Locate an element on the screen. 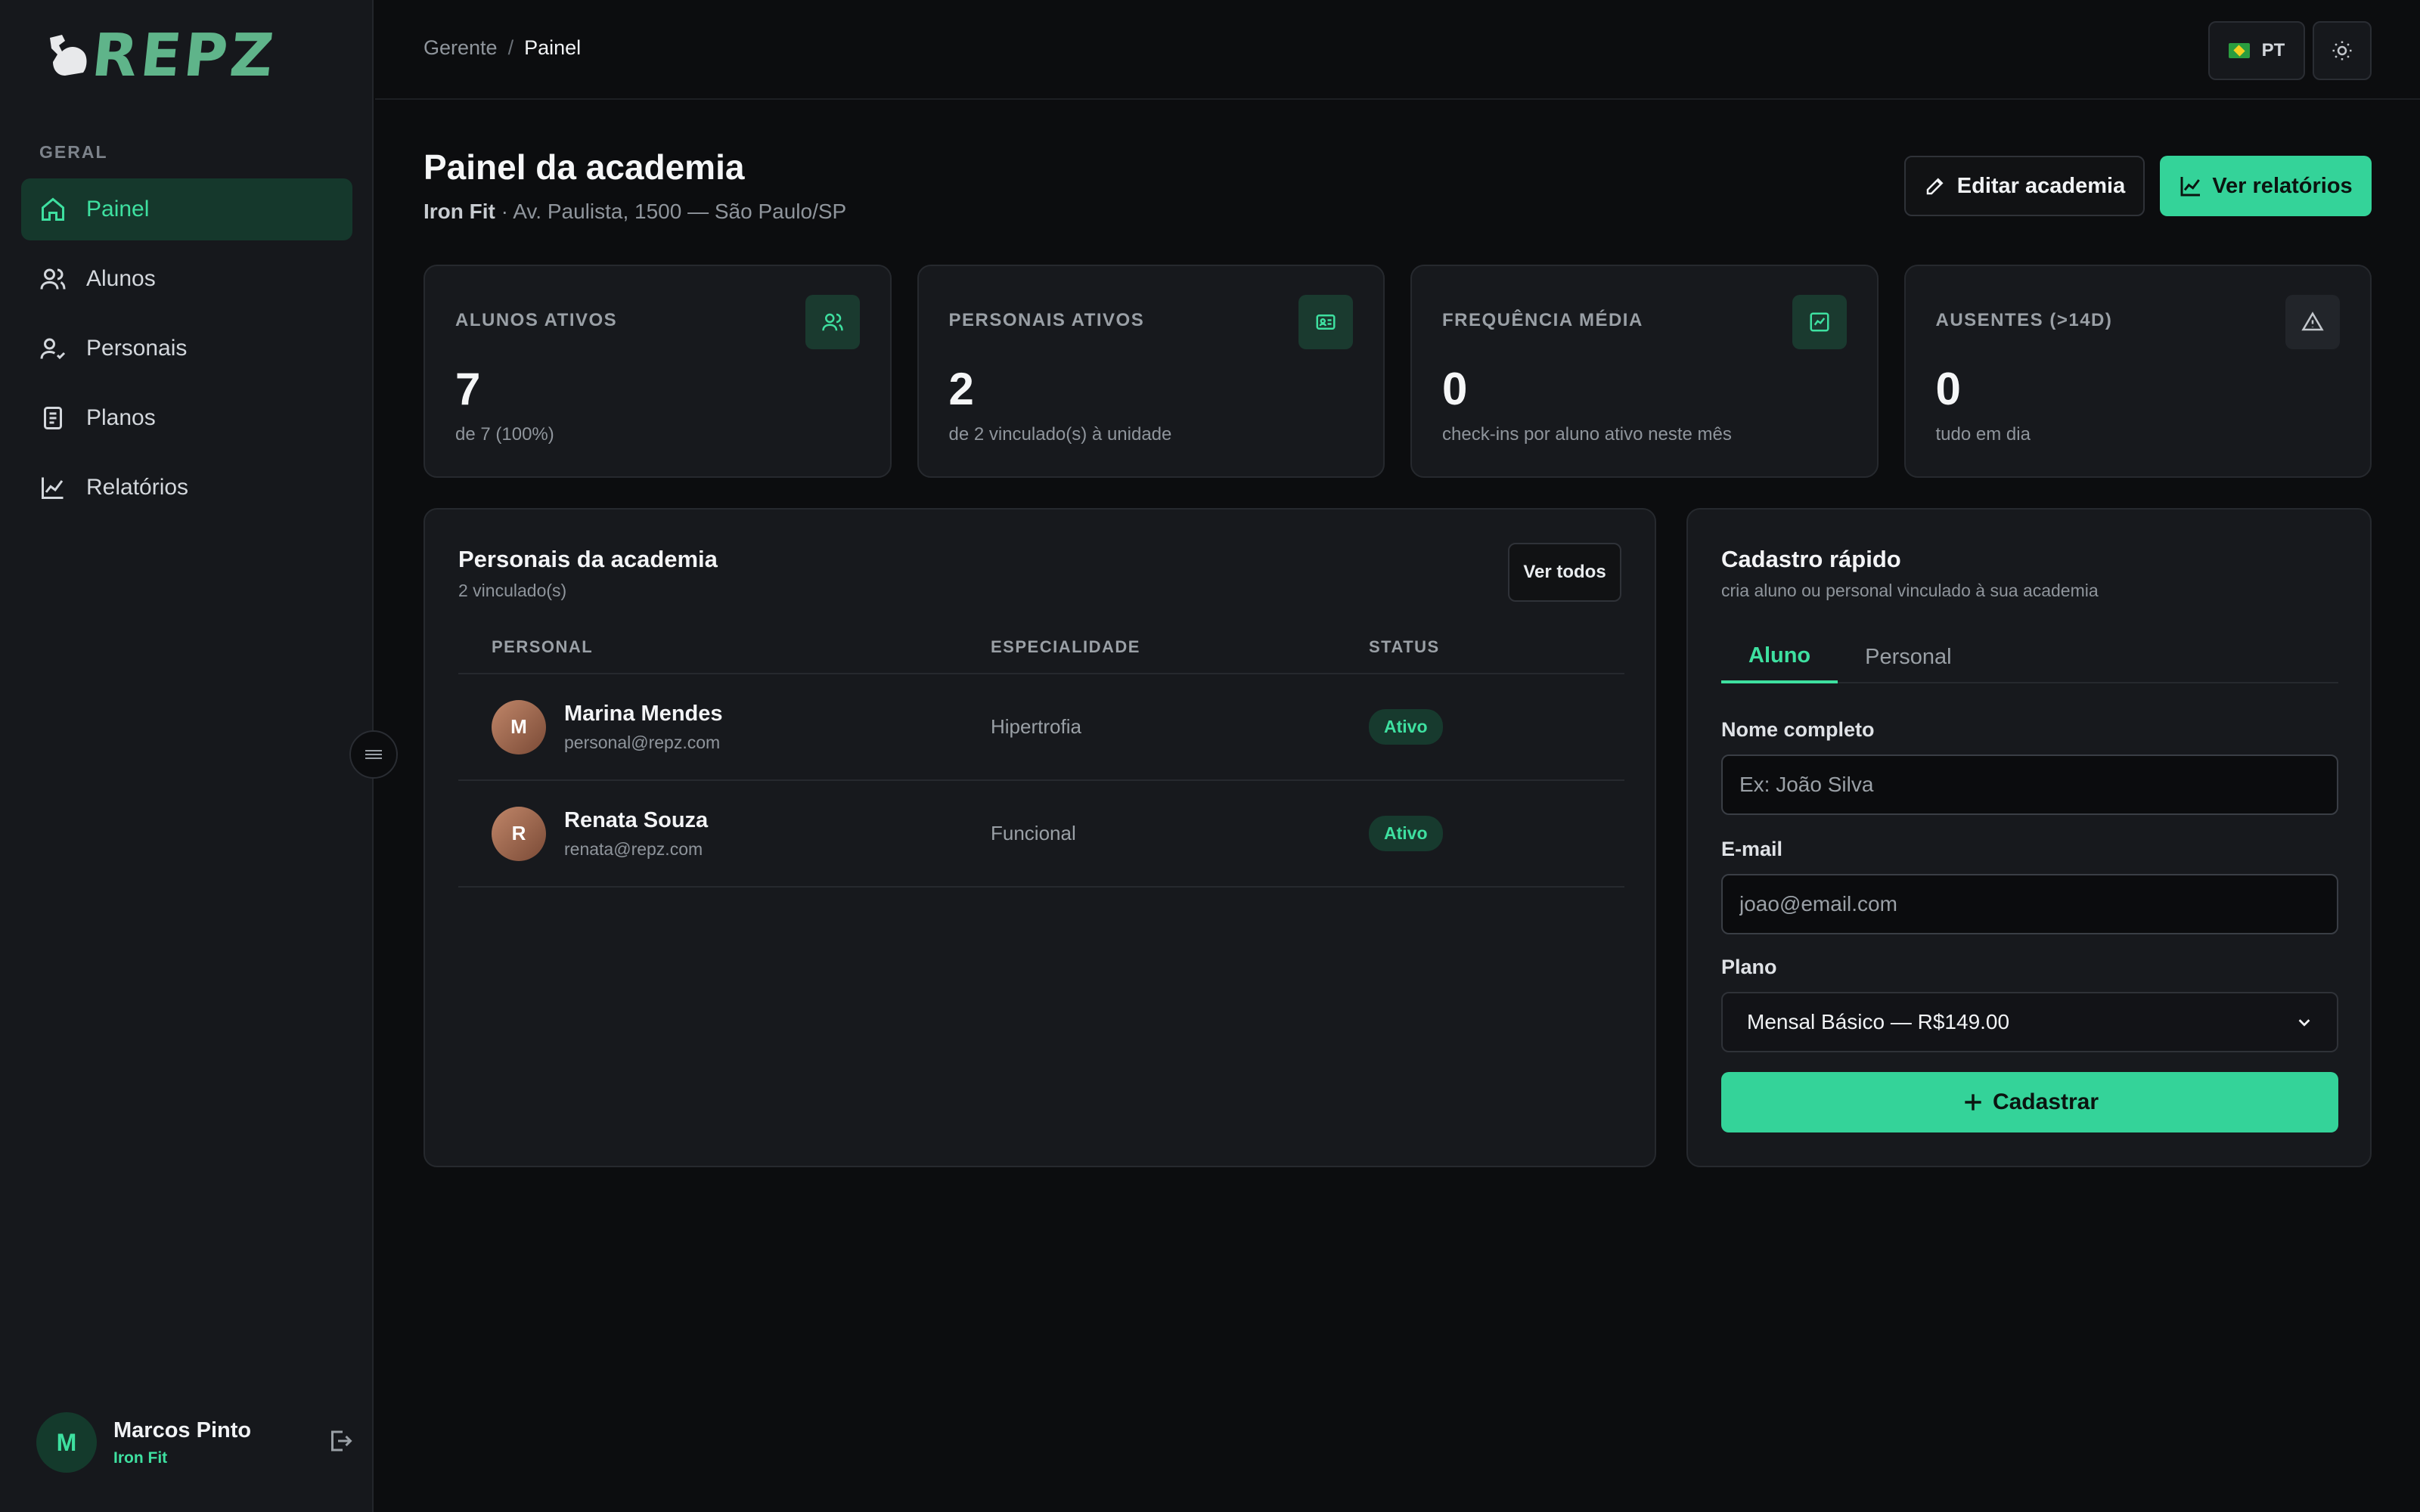 The width and height of the screenshot is (2420, 1512). sidebar-item-personais: Personais is located at coordinates (186, 349).